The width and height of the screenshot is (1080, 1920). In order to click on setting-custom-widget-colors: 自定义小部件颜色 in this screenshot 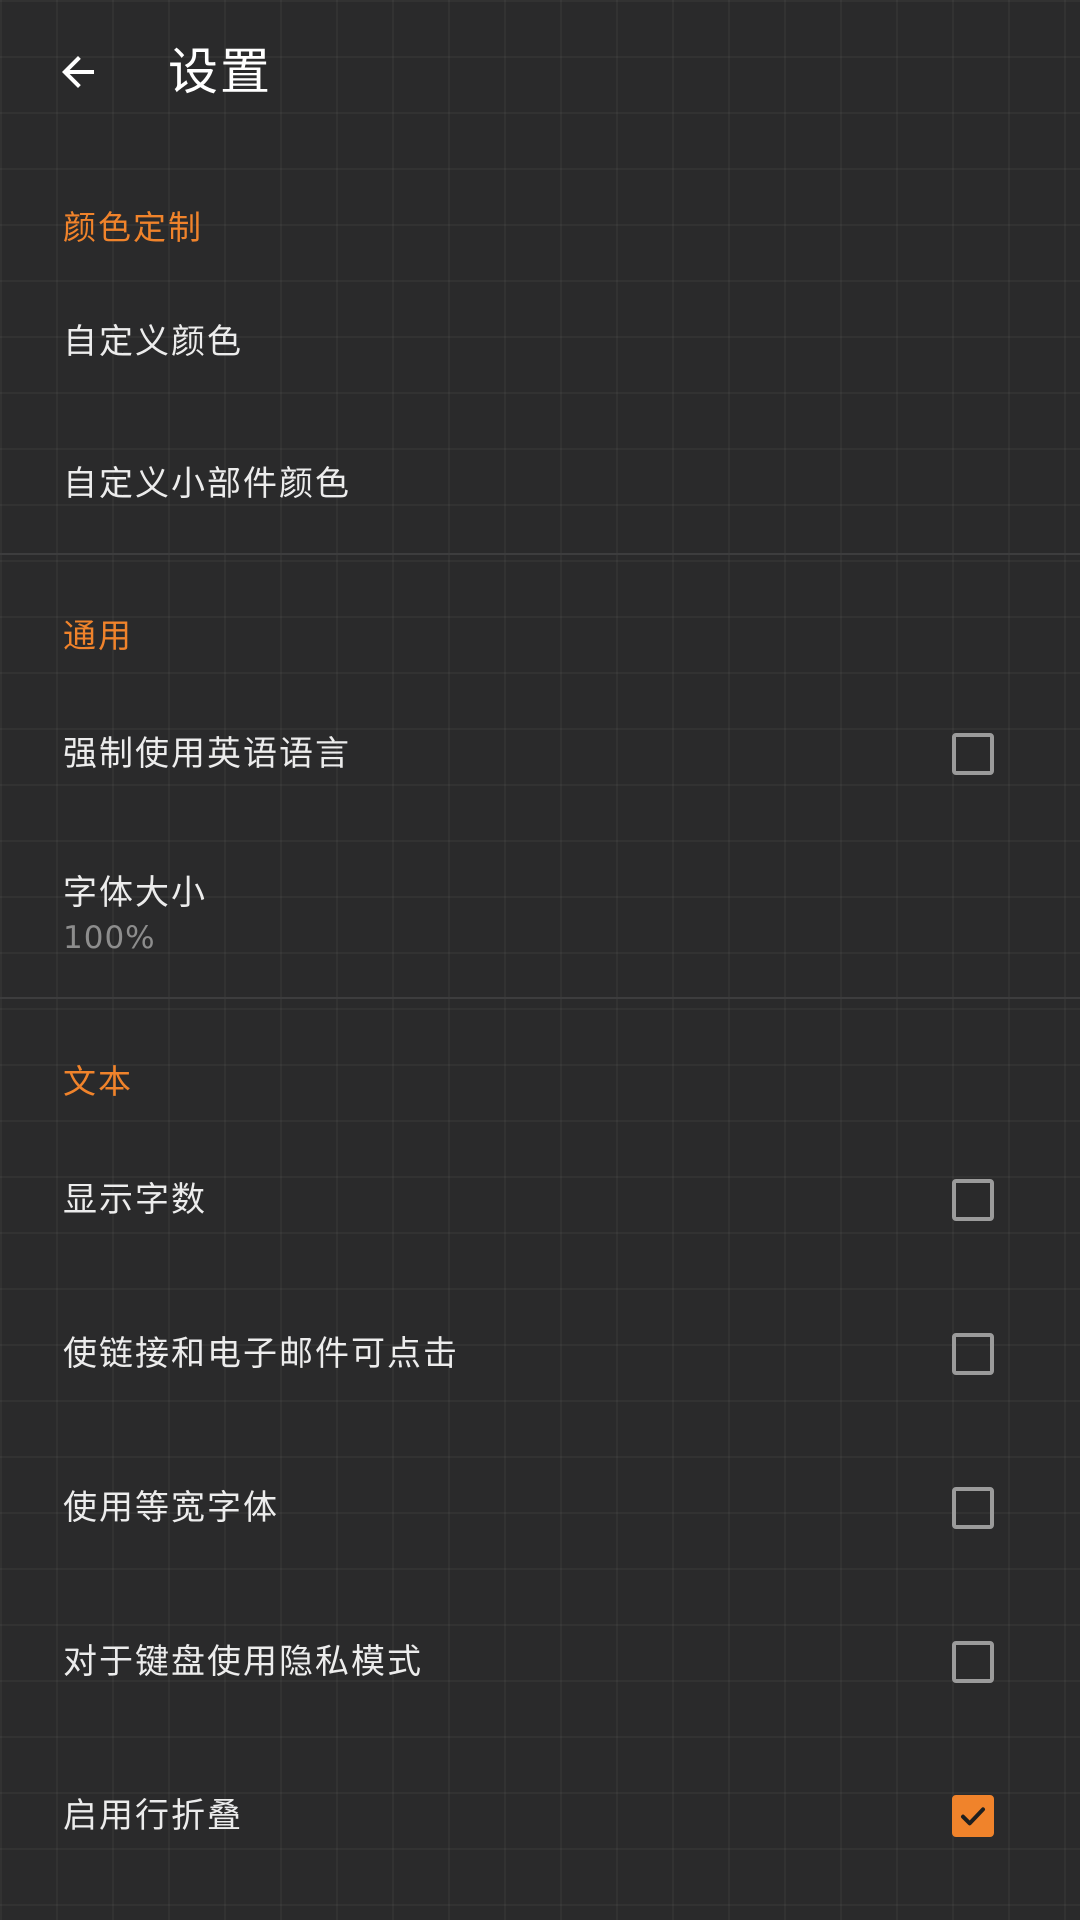, I will do `click(540, 484)`.